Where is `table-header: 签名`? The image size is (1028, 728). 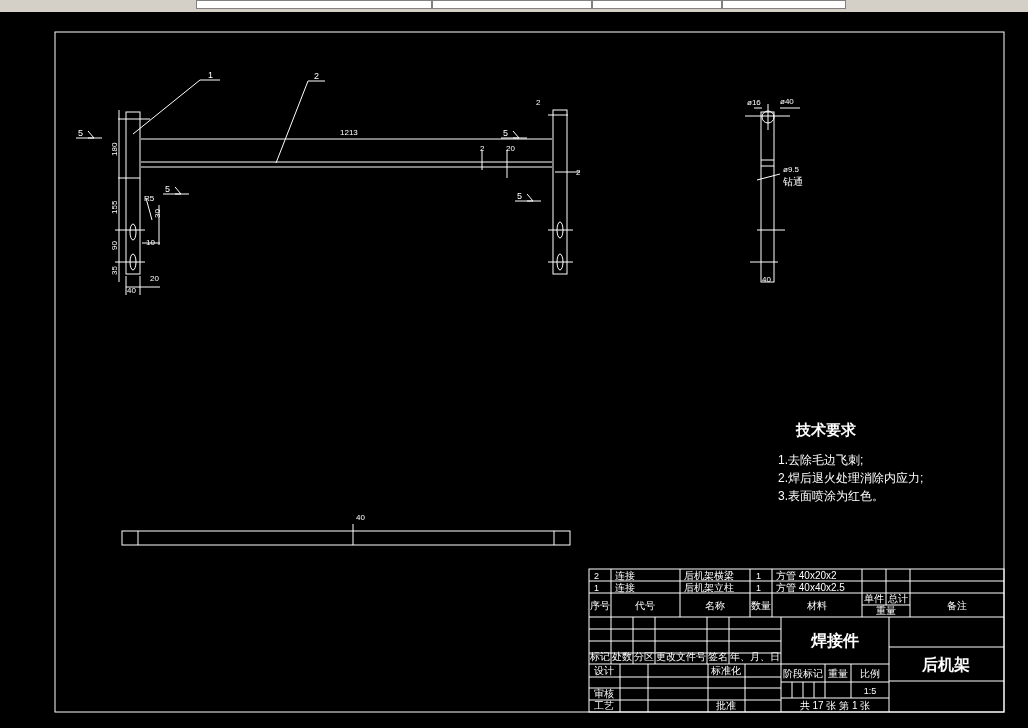
table-header: 签名 is located at coordinates (718, 656).